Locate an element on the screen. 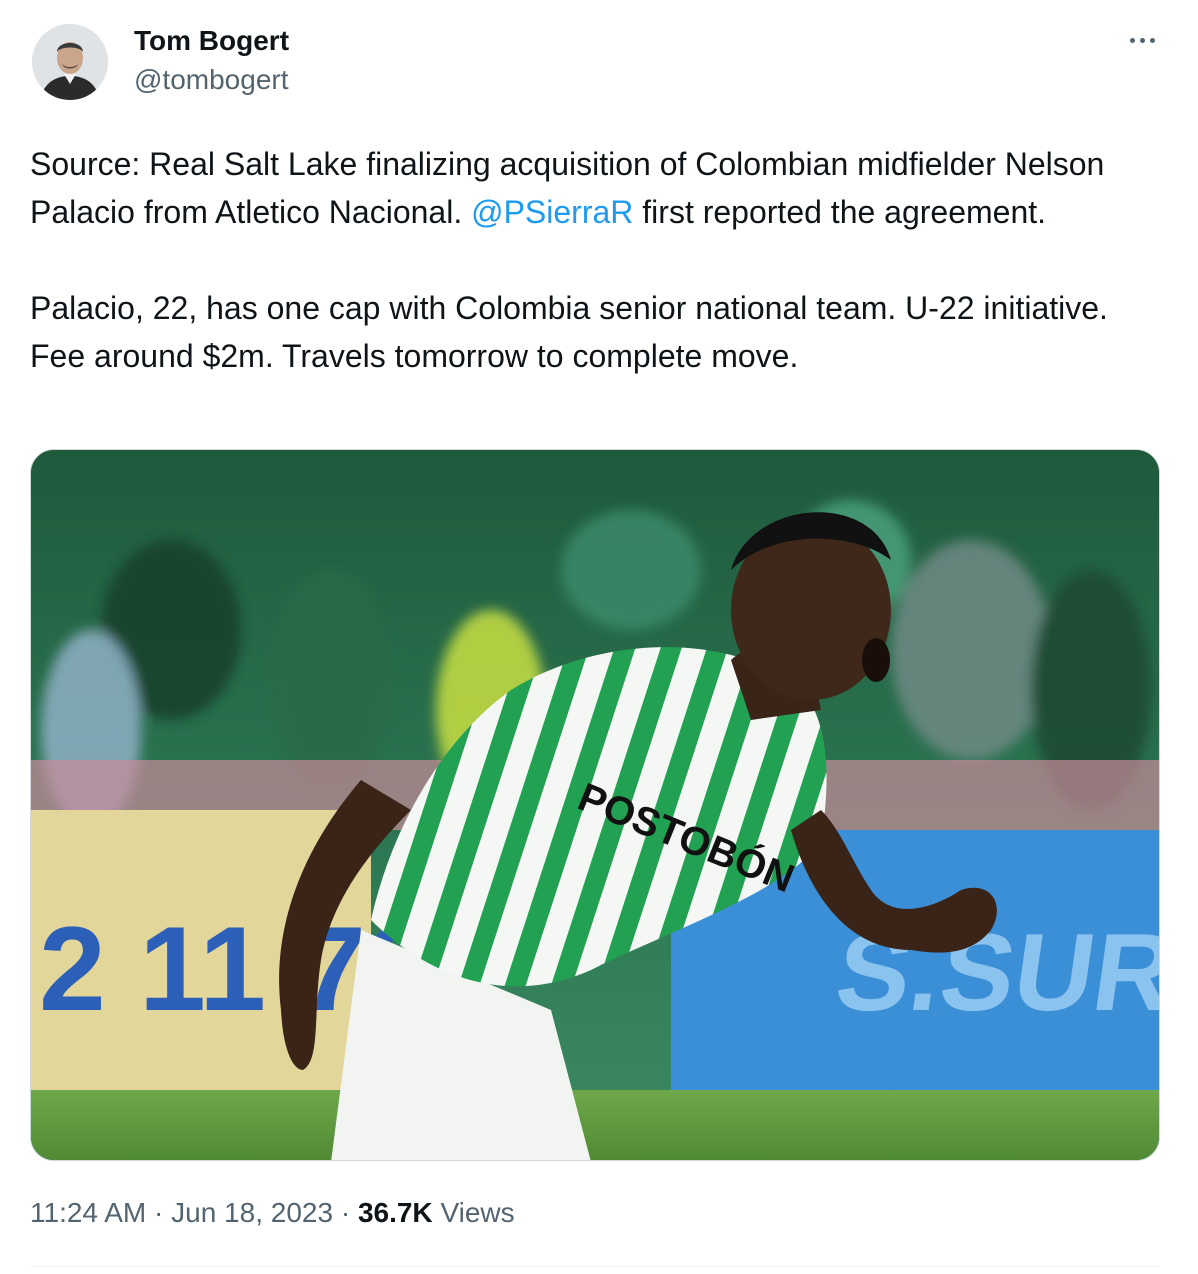 Image resolution: width=1198 pixels, height=1274 pixels. tweet-time: 11:24 AM is located at coordinates (88, 1212).